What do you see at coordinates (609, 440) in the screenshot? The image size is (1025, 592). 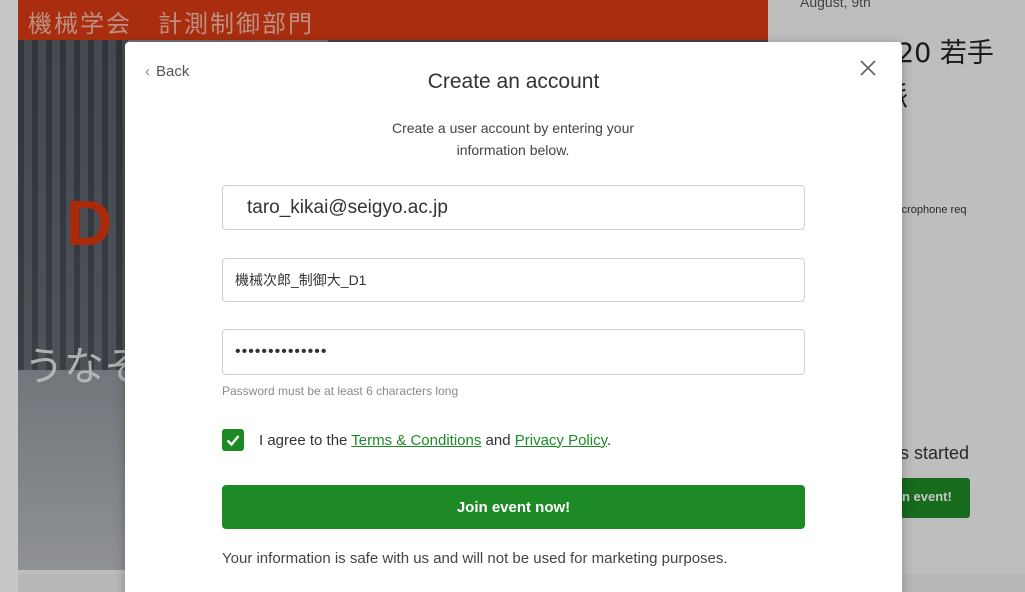 I see `agree-suffix: .` at bounding box center [609, 440].